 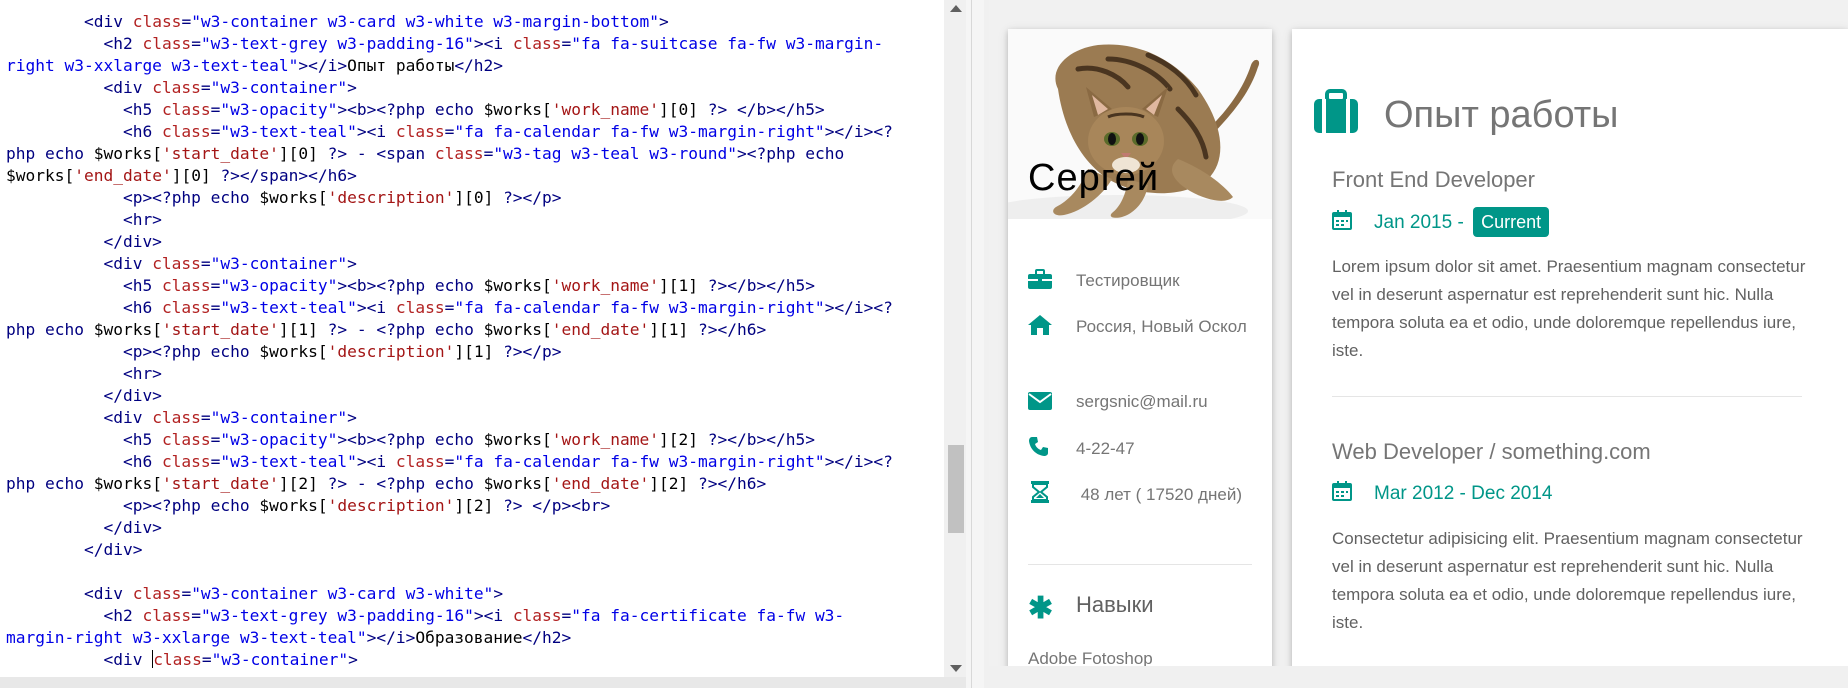 What do you see at coordinates (1105, 448) in the screenshot?
I see `info-phone-text: 4-22-47` at bounding box center [1105, 448].